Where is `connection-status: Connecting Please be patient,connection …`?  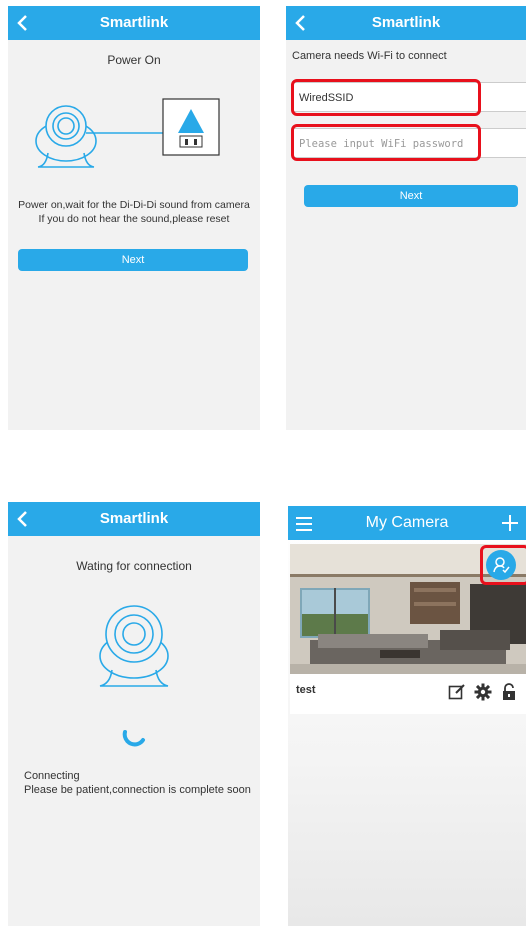 connection-status: Connecting Please be patient,connection … is located at coordinates (137, 783).